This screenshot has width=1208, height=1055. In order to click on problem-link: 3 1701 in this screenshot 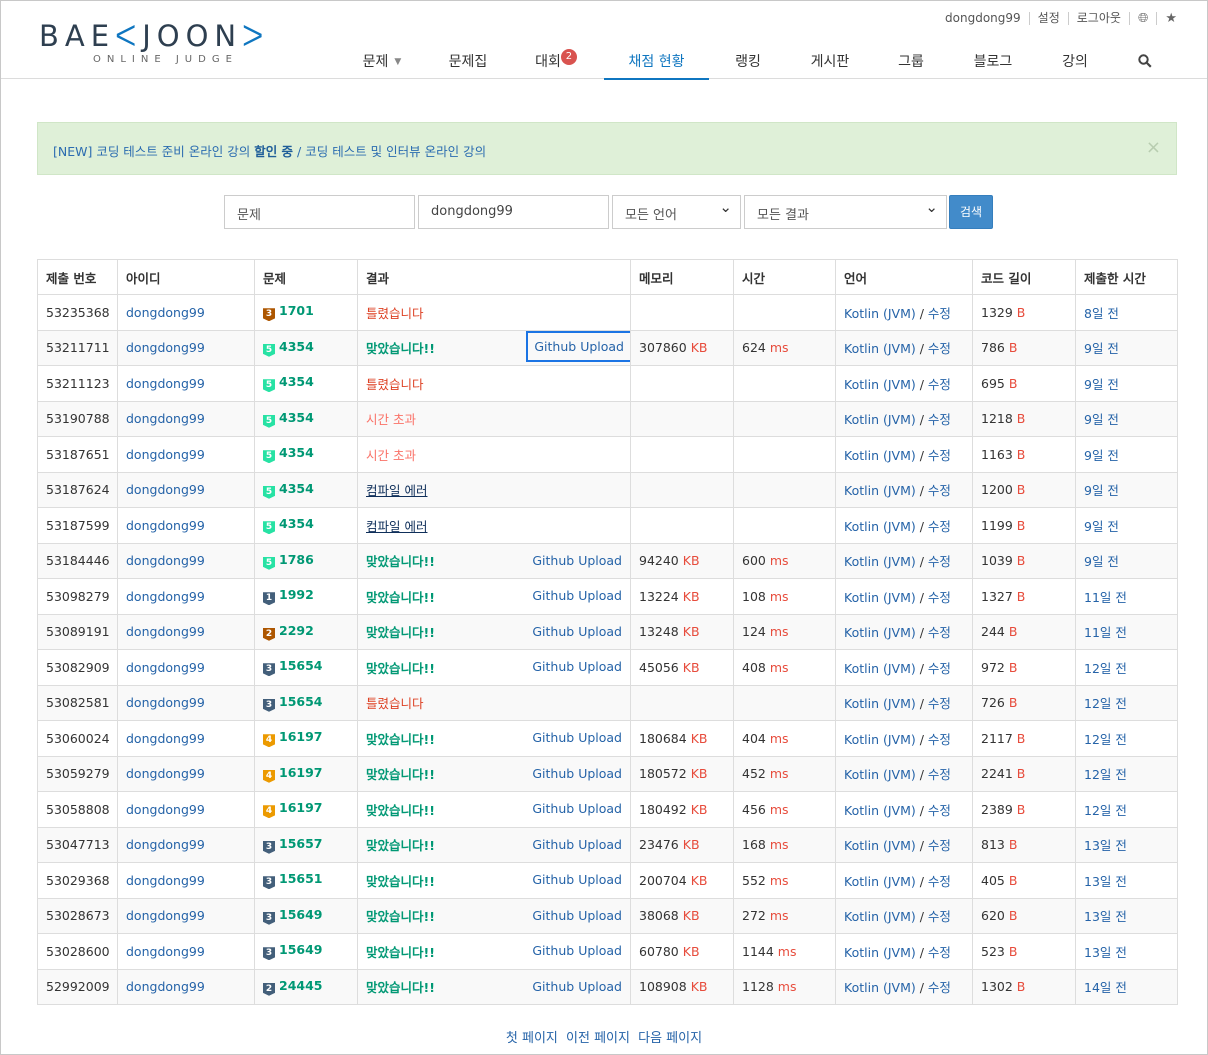, I will do `click(306, 312)`.